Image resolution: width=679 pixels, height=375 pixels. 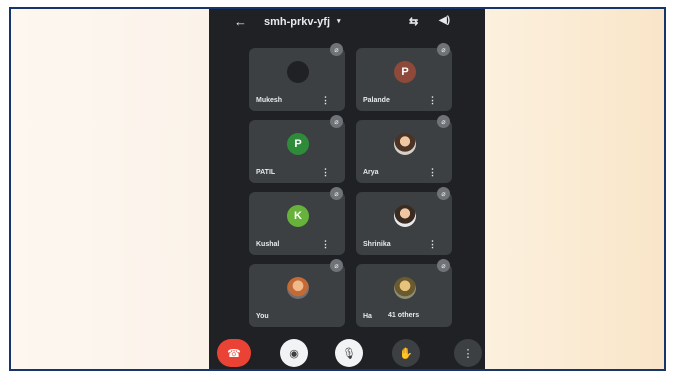 I want to click on video-off-icon: ◉, so click(x=294, y=353).